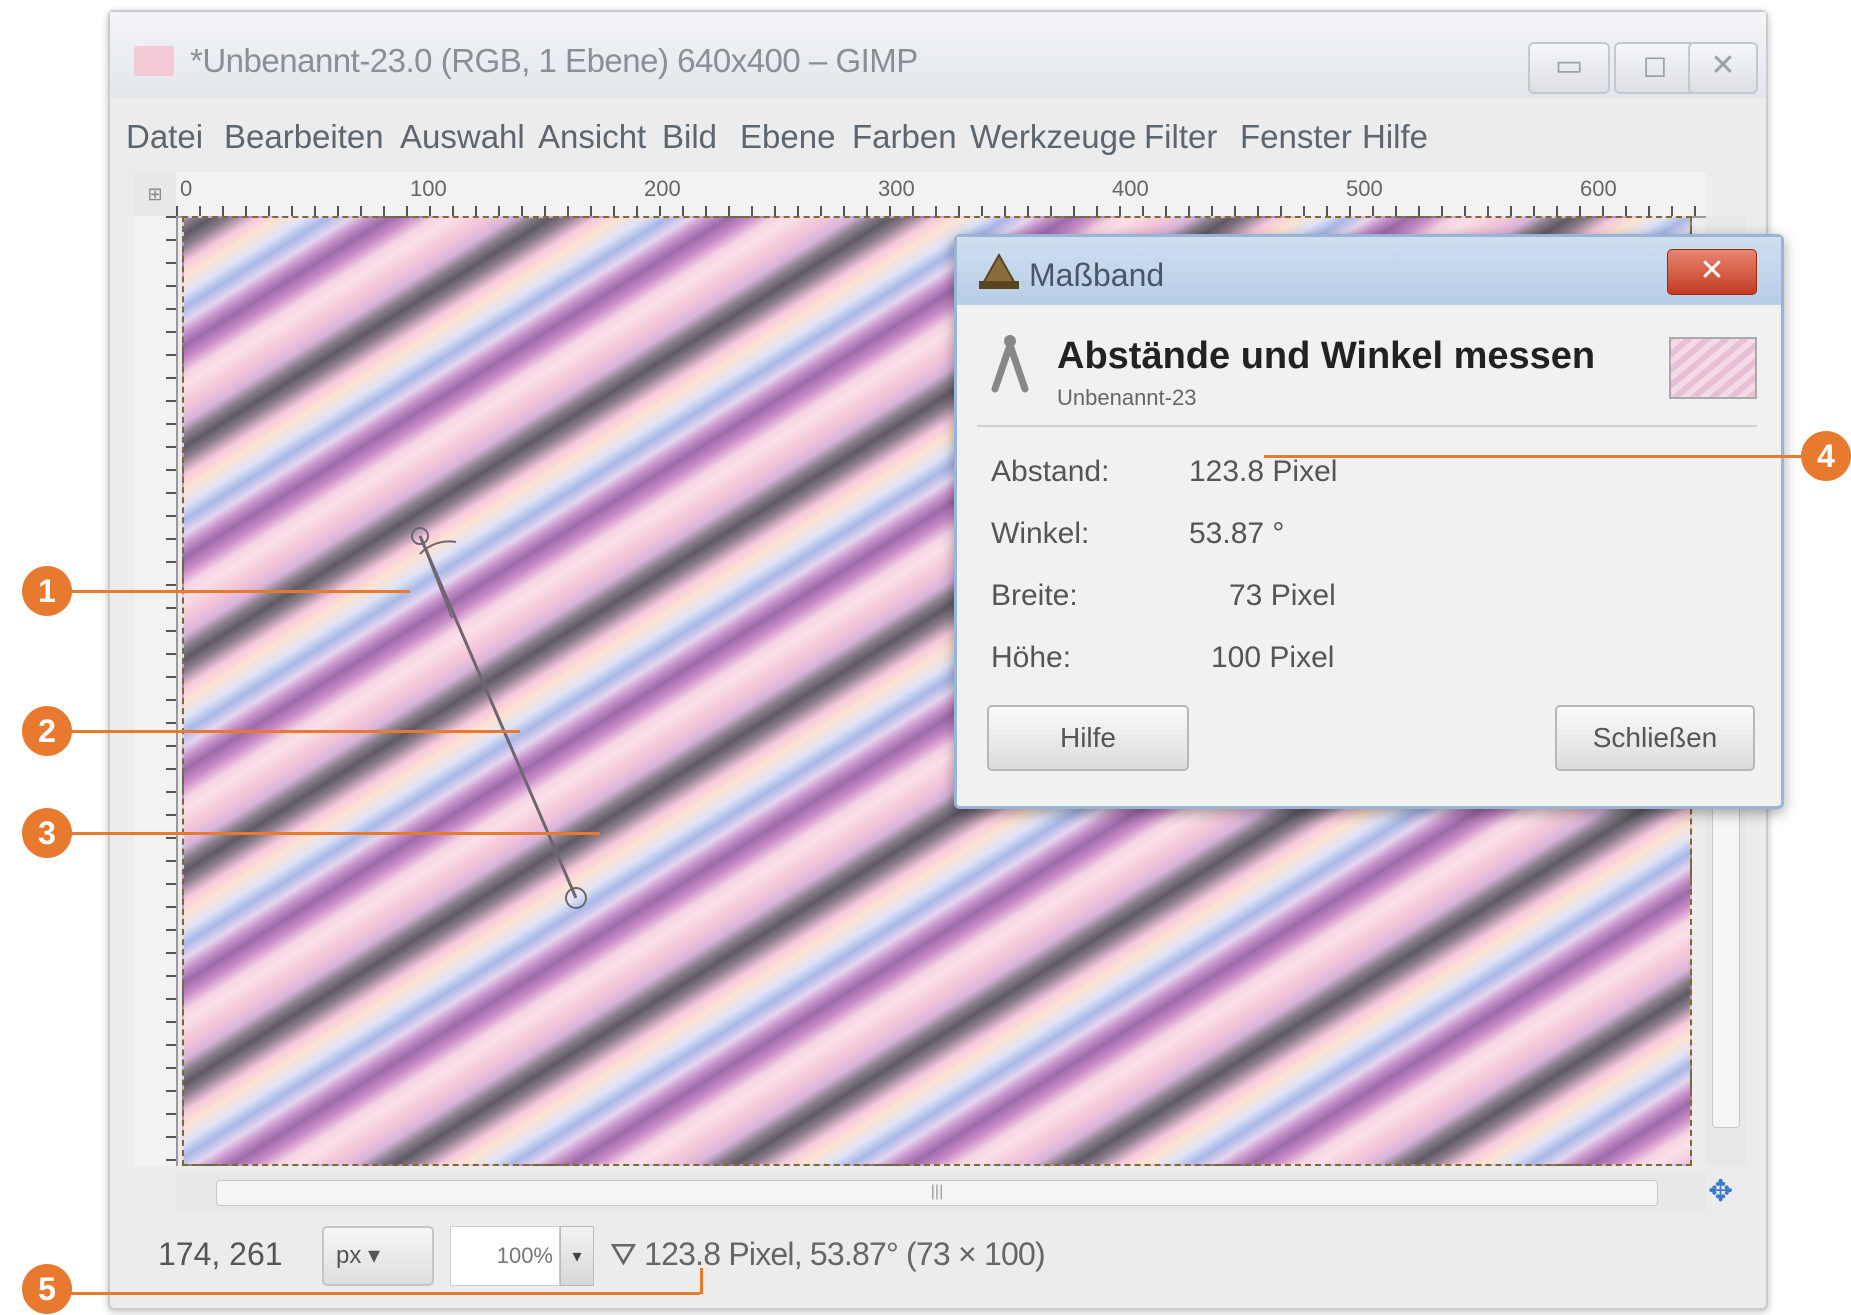 This screenshot has width=1851, height=1315. I want to click on ruler-tick-label: 200, so click(662, 188).